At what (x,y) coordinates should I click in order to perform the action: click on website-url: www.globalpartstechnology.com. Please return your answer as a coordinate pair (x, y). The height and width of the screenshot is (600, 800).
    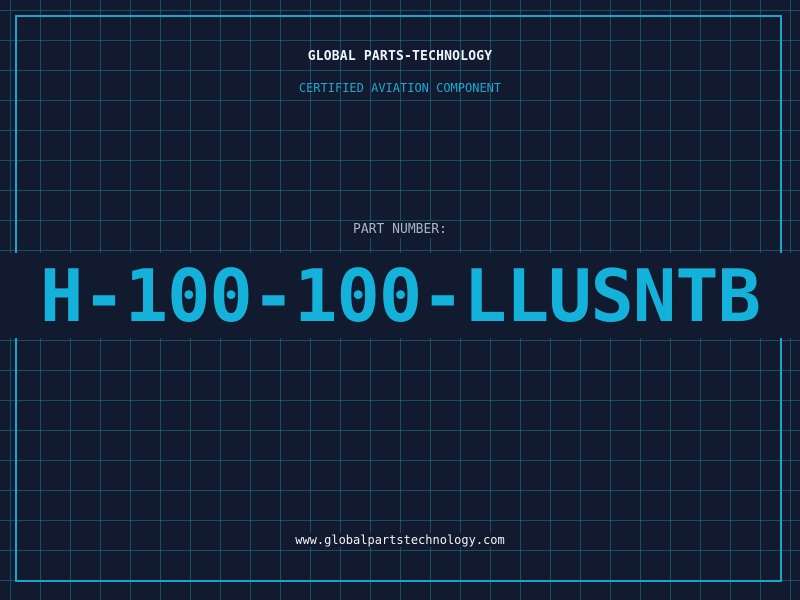
    Looking at the image, I should click on (400, 540).